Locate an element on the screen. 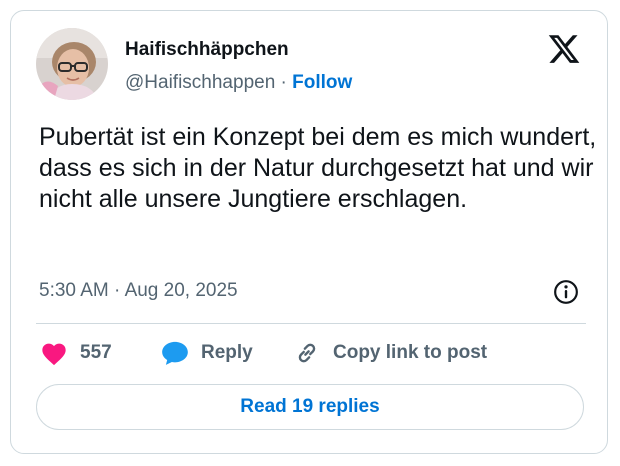 The image size is (620, 466). read-replies-label: Read 19 replies is located at coordinates (310, 406).